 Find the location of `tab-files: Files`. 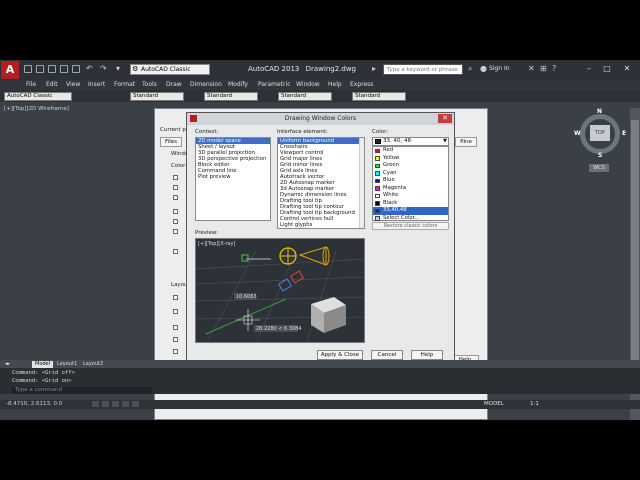

tab-files: Files is located at coordinates (171, 142).